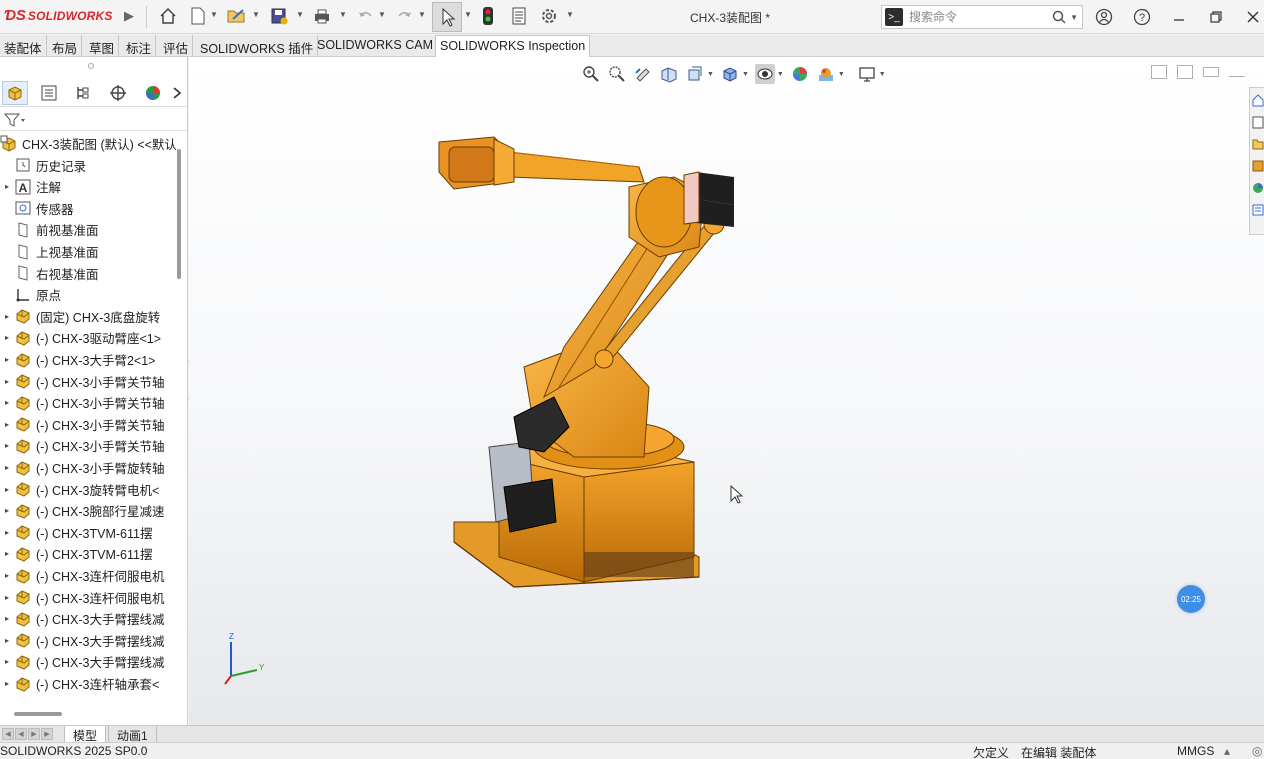 The height and width of the screenshot is (759, 1264). What do you see at coordinates (549, 16) in the screenshot?
I see `gear-icon` at bounding box center [549, 16].